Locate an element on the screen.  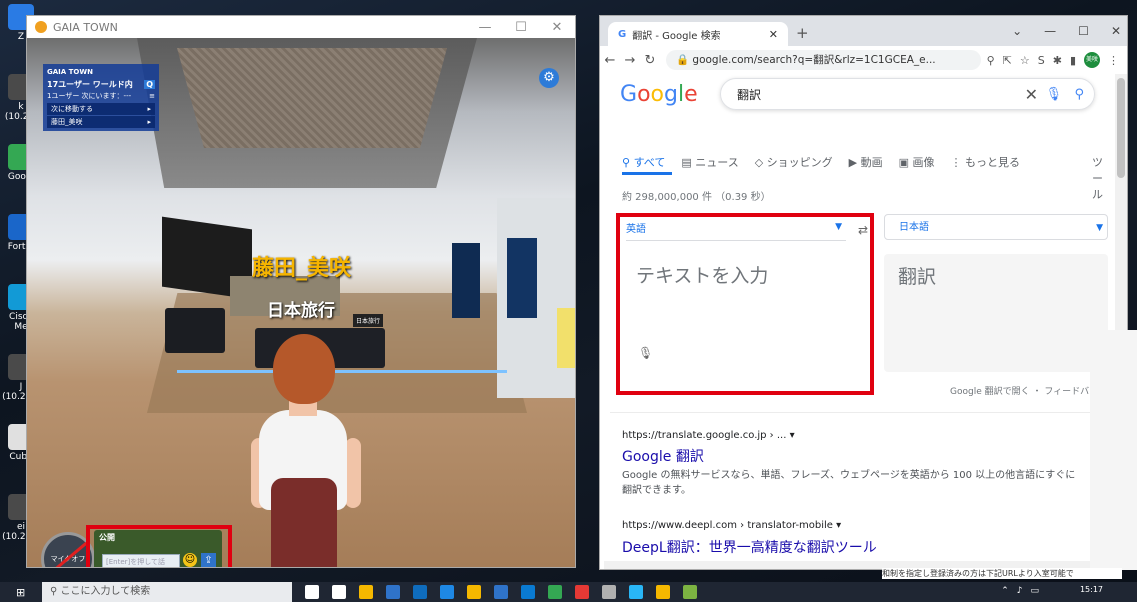
clear-icon: ✕ is located at coordinates (1031, 95).